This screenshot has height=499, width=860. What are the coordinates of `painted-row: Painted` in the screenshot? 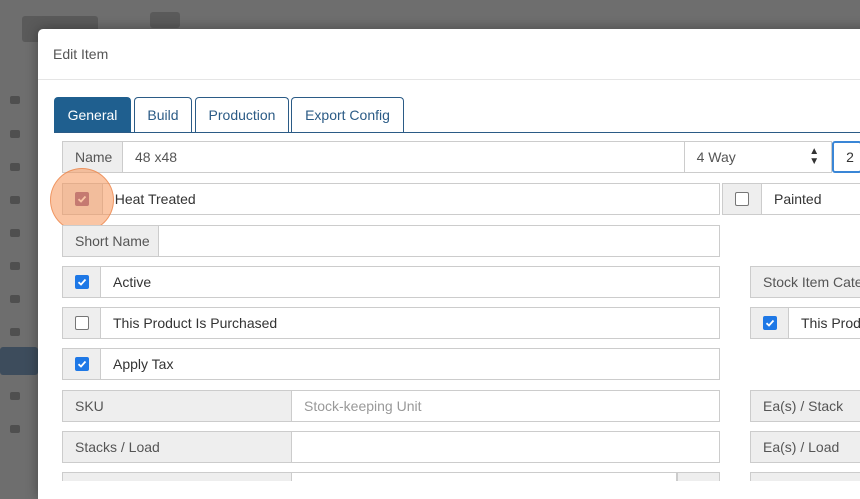 It's located at (791, 199).